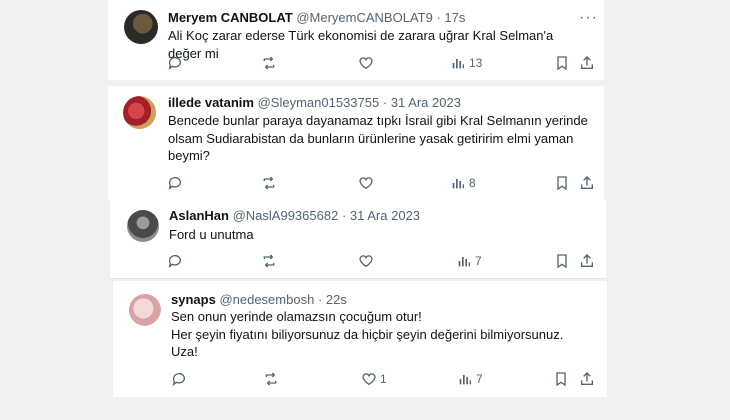 The width and height of the screenshot is (730, 420). Describe the element at coordinates (472, 183) in the screenshot. I see `view-count: 8` at that location.